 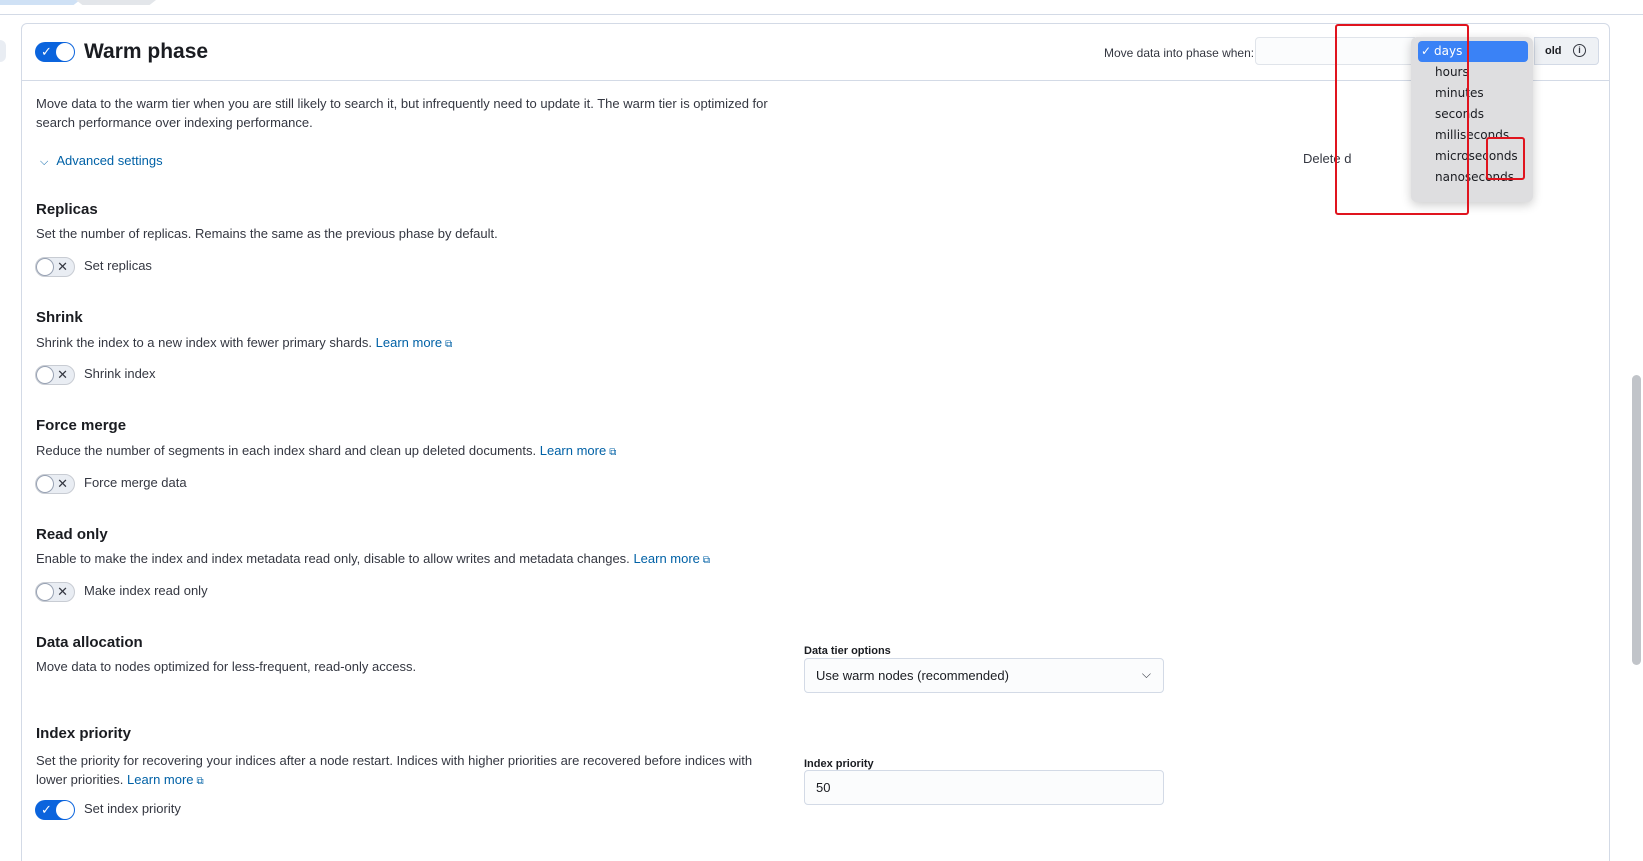 What do you see at coordinates (1636, 520) in the screenshot?
I see `scrollbar-thumb` at bounding box center [1636, 520].